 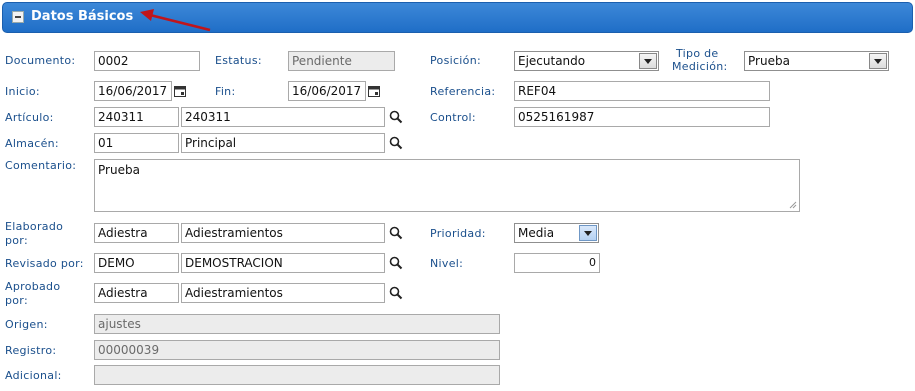 What do you see at coordinates (33, 286) in the screenshot?
I see `label-aprobado-1: Aprobado` at bounding box center [33, 286].